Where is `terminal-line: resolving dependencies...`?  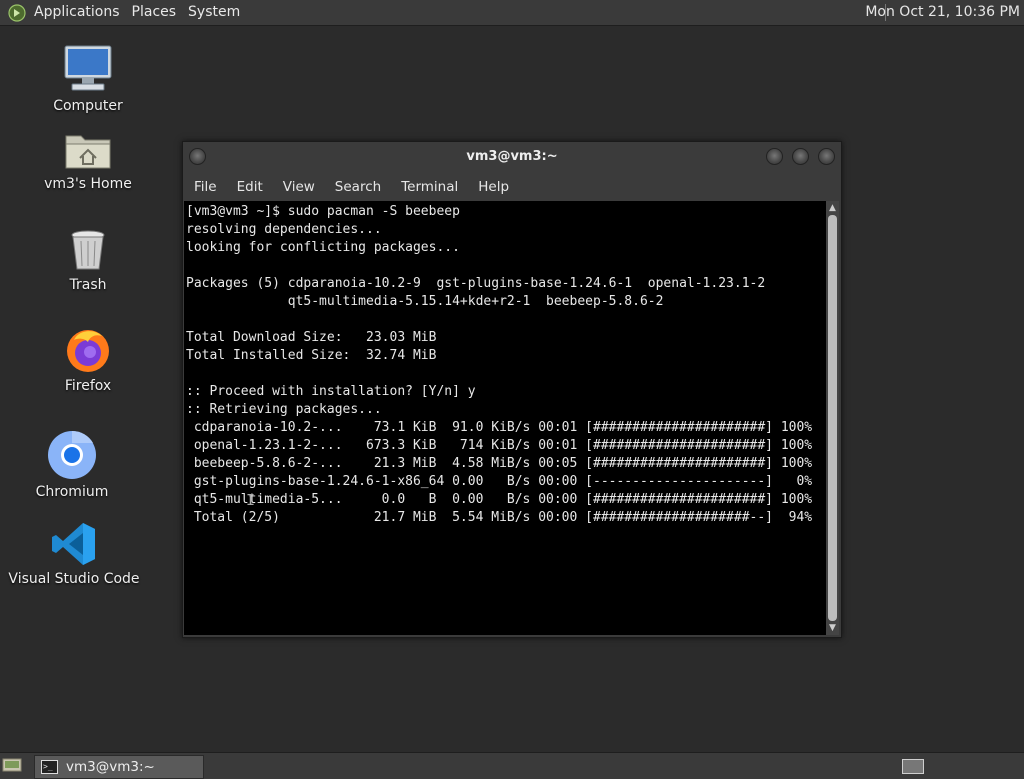 terminal-line: resolving dependencies... is located at coordinates (284, 229).